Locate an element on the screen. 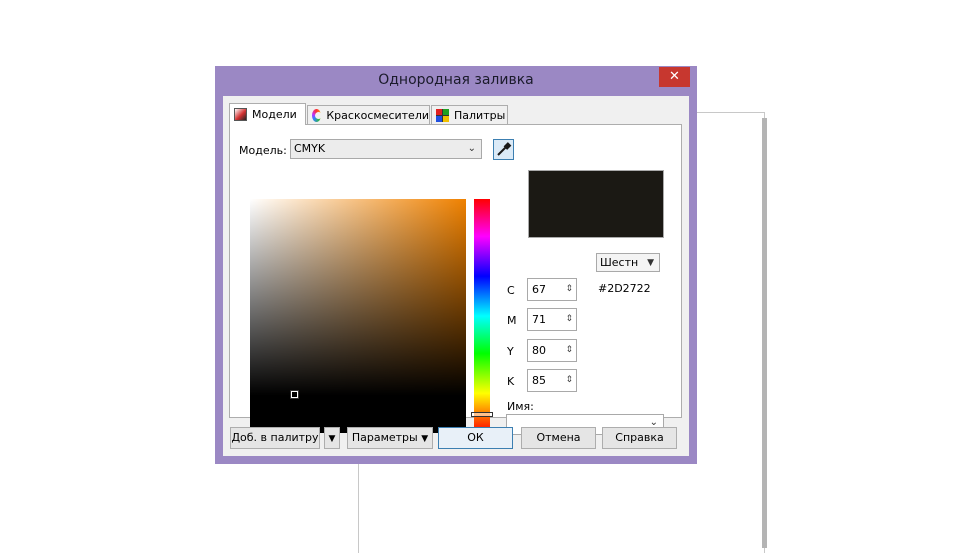 This screenshot has width=960, height=553. eyedropper-icon is located at coordinates (504, 149).